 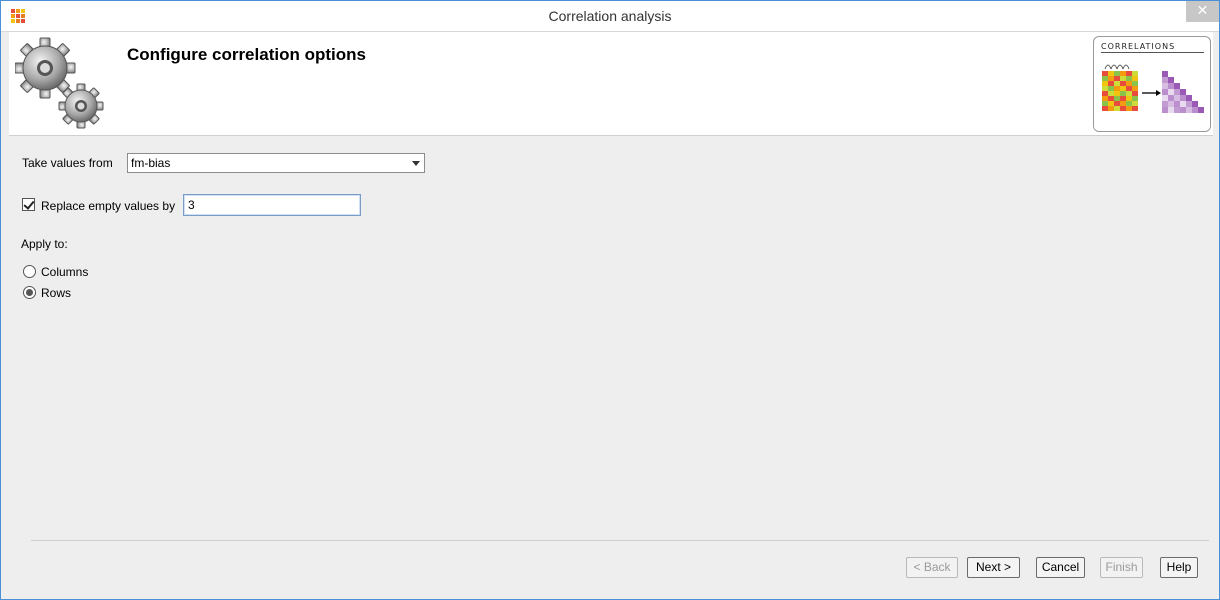 I want to click on replace-empty-label: Replace empty values by, so click(x=108, y=206).